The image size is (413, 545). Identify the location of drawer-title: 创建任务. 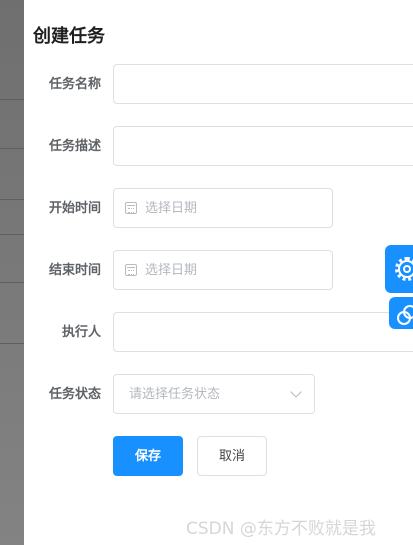
(69, 36).